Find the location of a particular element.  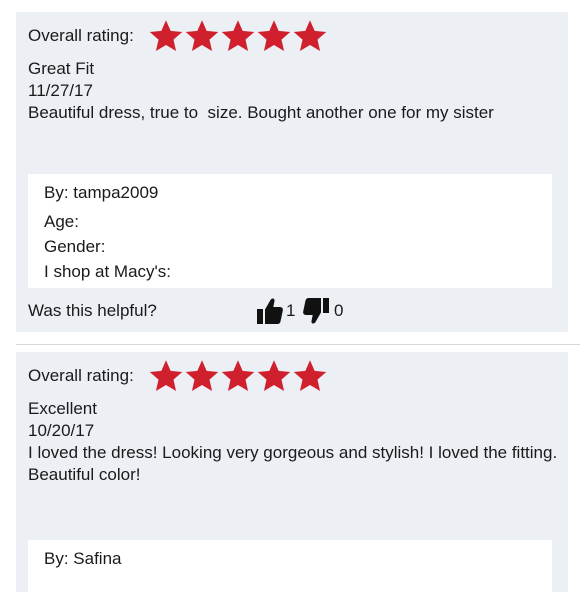

review-date: 10/20/17 is located at coordinates (61, 430).